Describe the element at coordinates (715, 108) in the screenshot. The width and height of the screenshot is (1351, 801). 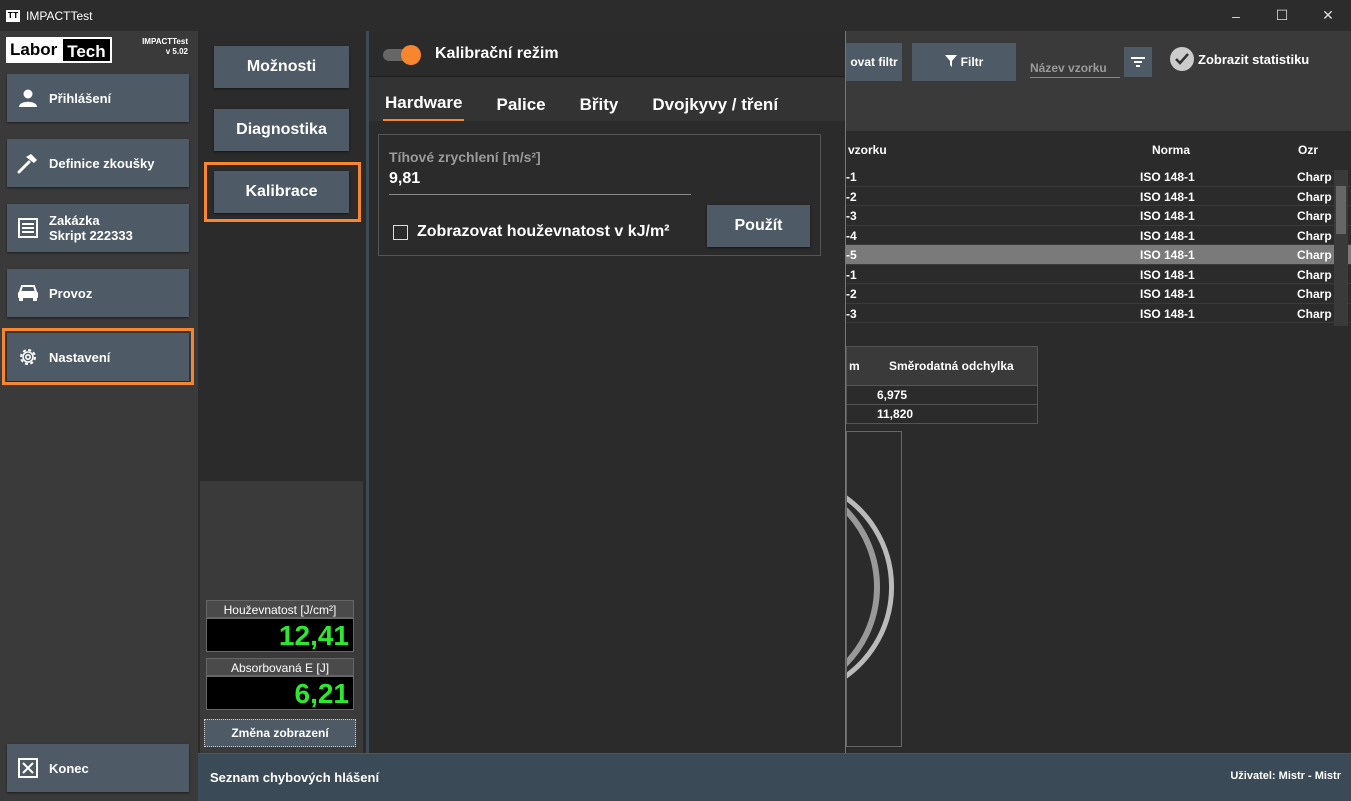
I see `tab-pendulum-friction: Dvojkyvy / tření` at that location.